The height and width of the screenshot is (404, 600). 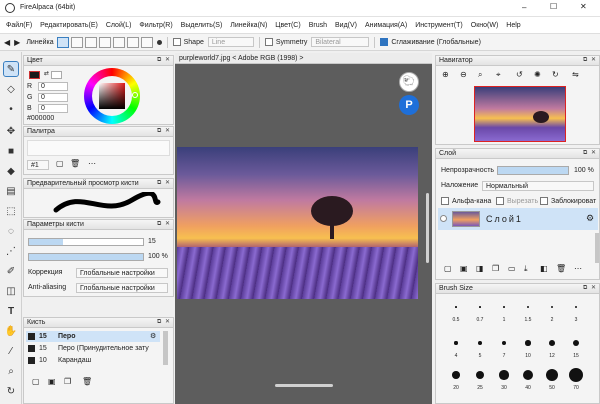 What do you see at coordinates (62, 42) in the screenshot?
I see `ruler-off-icon` at bounding box center [62, 42].